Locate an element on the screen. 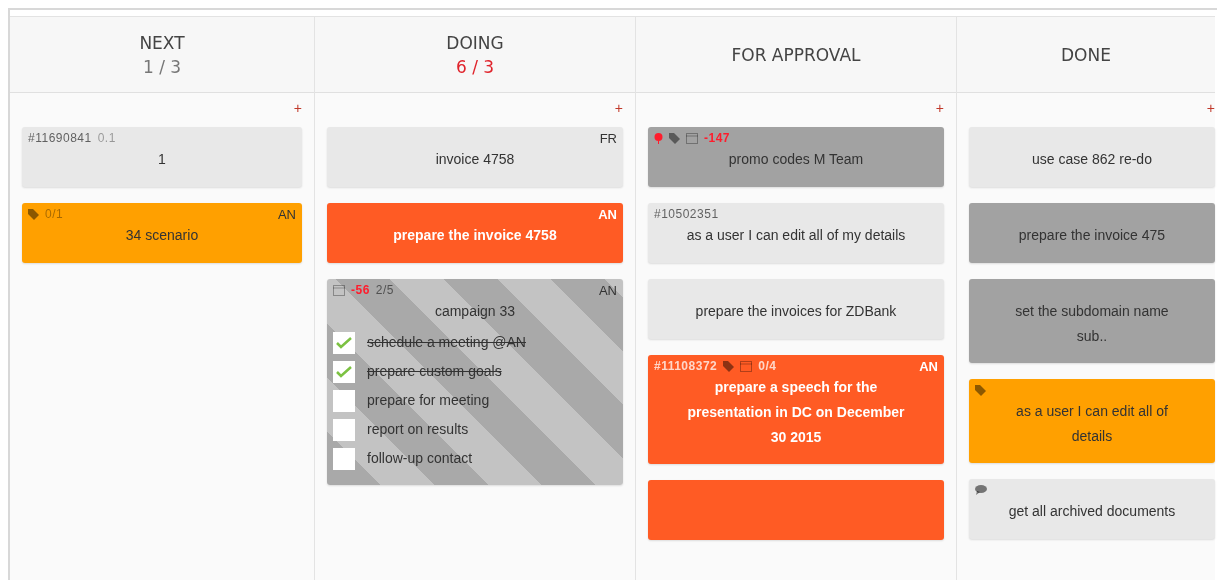  checklist-item: follow-up contact is located at coordinates (420, 458).